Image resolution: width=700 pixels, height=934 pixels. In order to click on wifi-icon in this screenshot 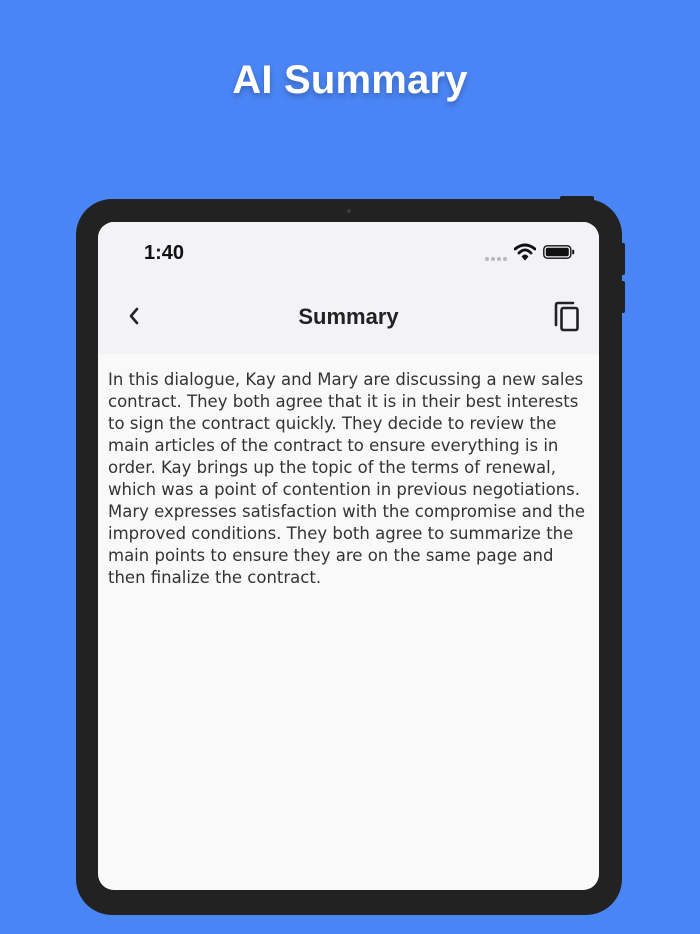, I will do `click(525, 252)`.